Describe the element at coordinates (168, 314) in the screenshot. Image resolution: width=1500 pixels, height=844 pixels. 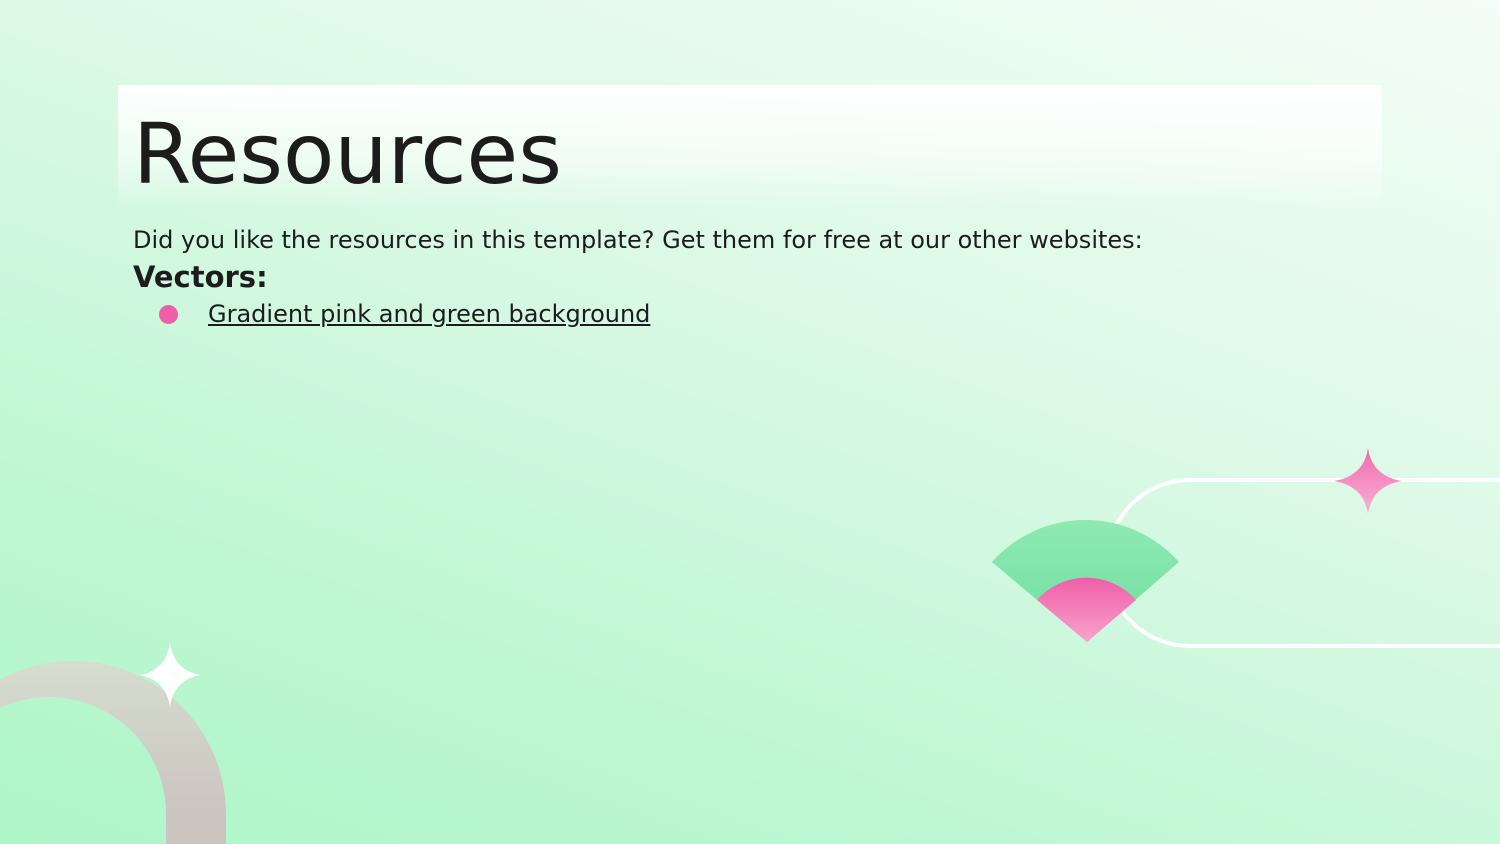
I see `bullet-dot-icon` at that location.